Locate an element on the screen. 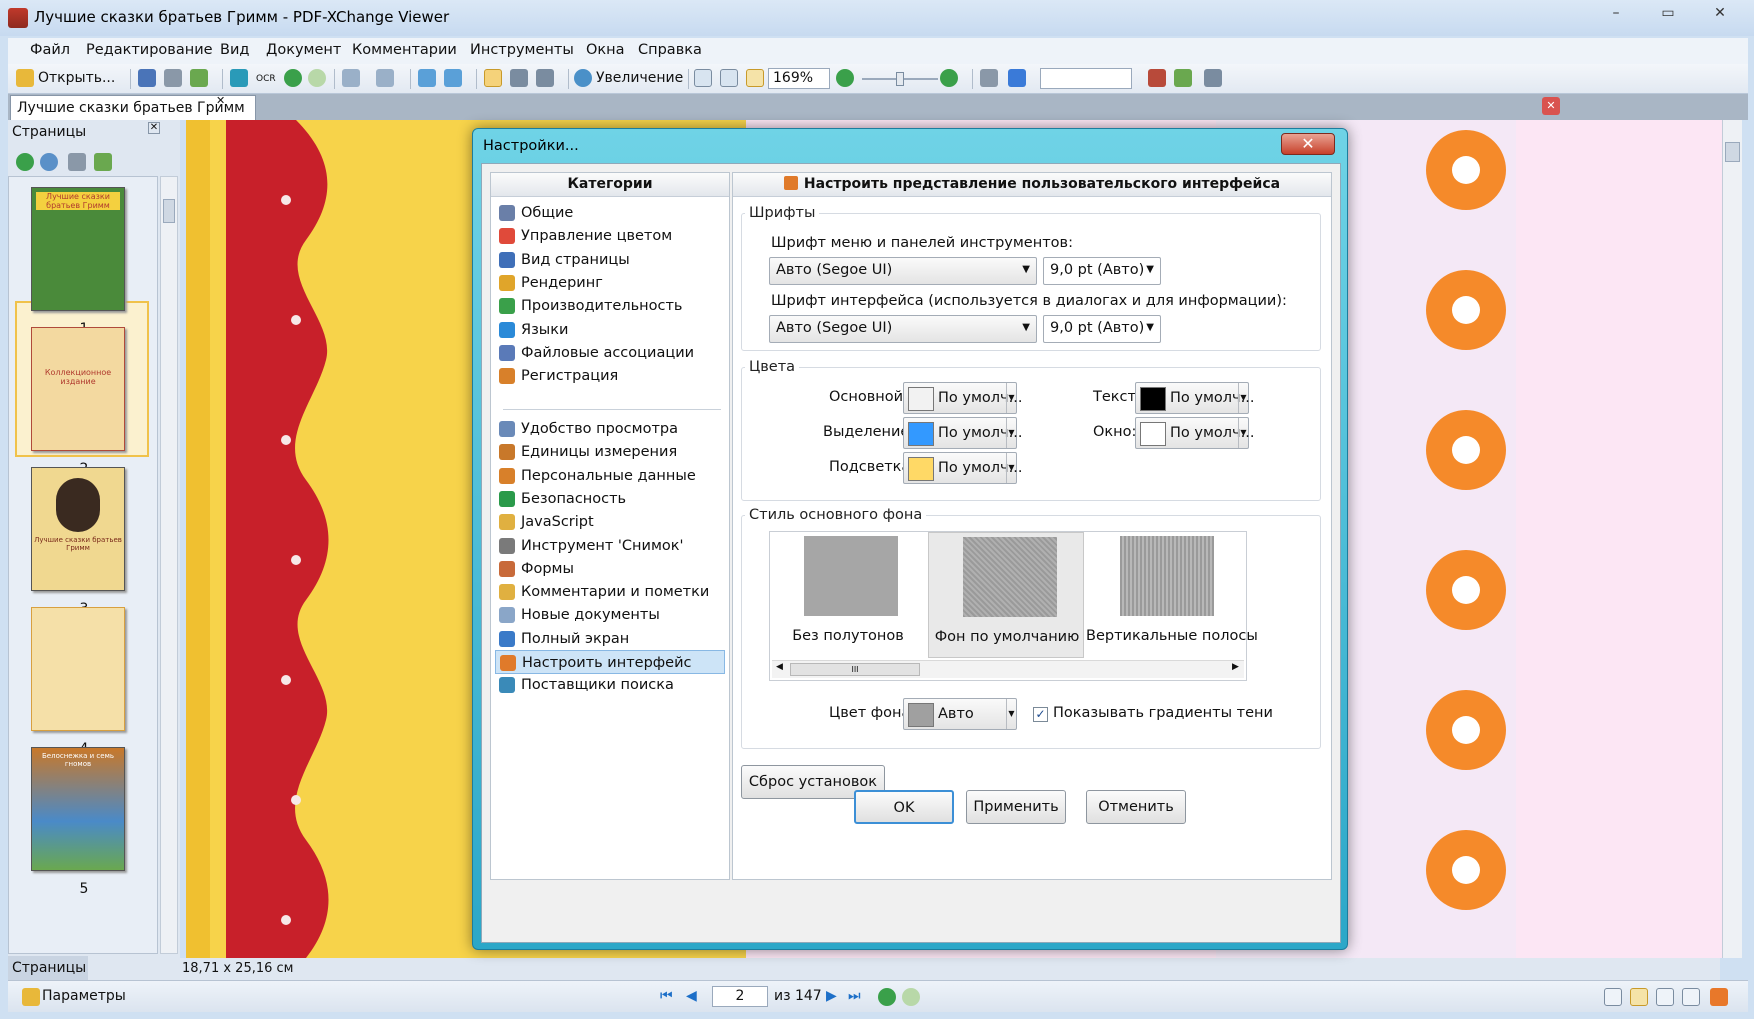 This screenshot has height=1019, width=1754. next-page-icon: ▶ is located at coordinates (831, 996).